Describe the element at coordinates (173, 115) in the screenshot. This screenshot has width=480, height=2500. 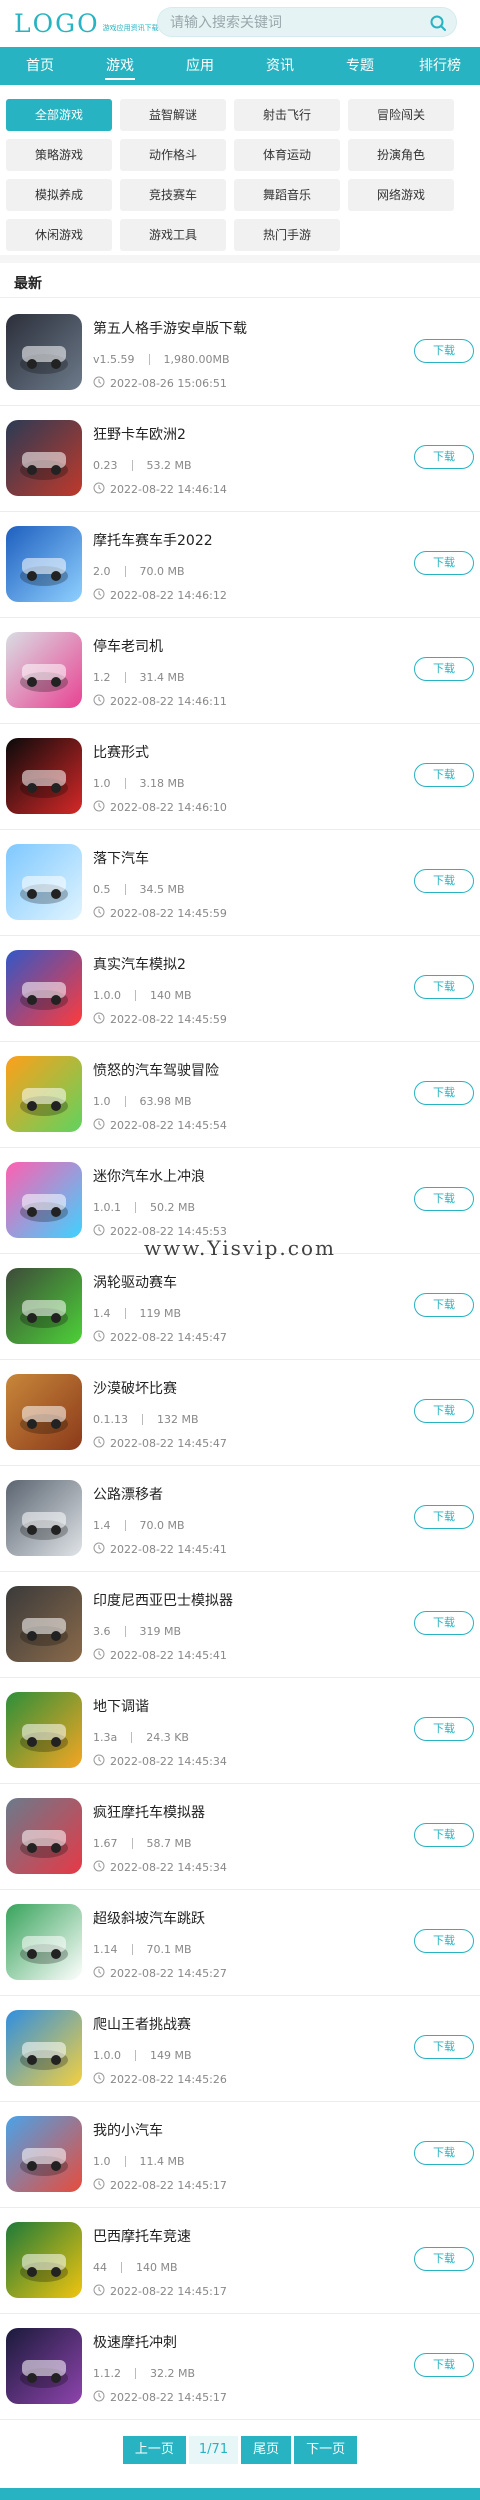
I see `category-tab: 益智解谜` at that location.